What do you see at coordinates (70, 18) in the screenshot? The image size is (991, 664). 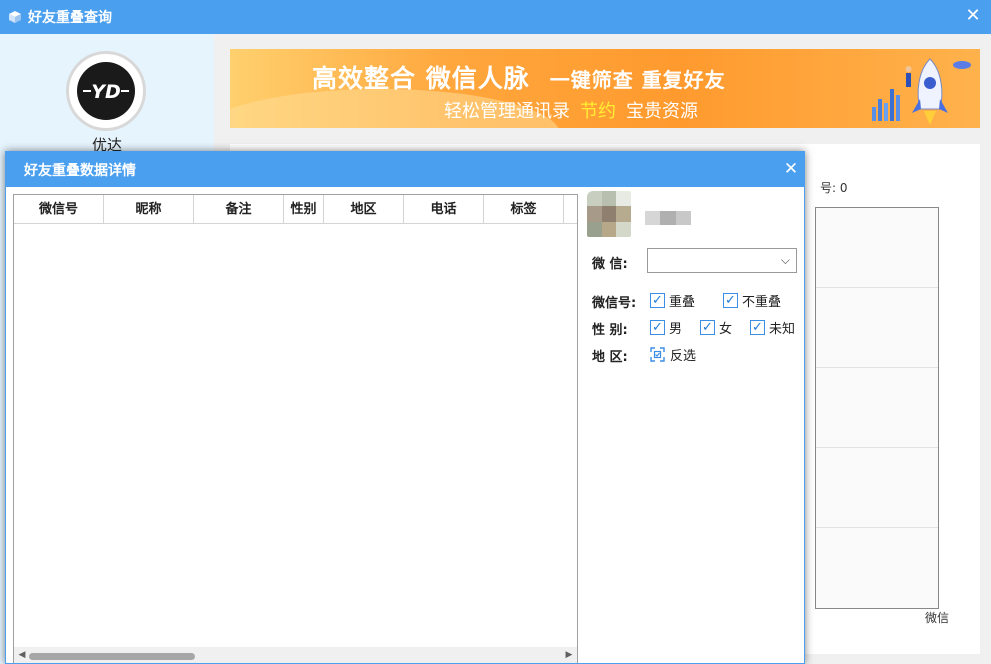 I see `main-window-title: 好友重叠查询` at bounding box center [70, 18].